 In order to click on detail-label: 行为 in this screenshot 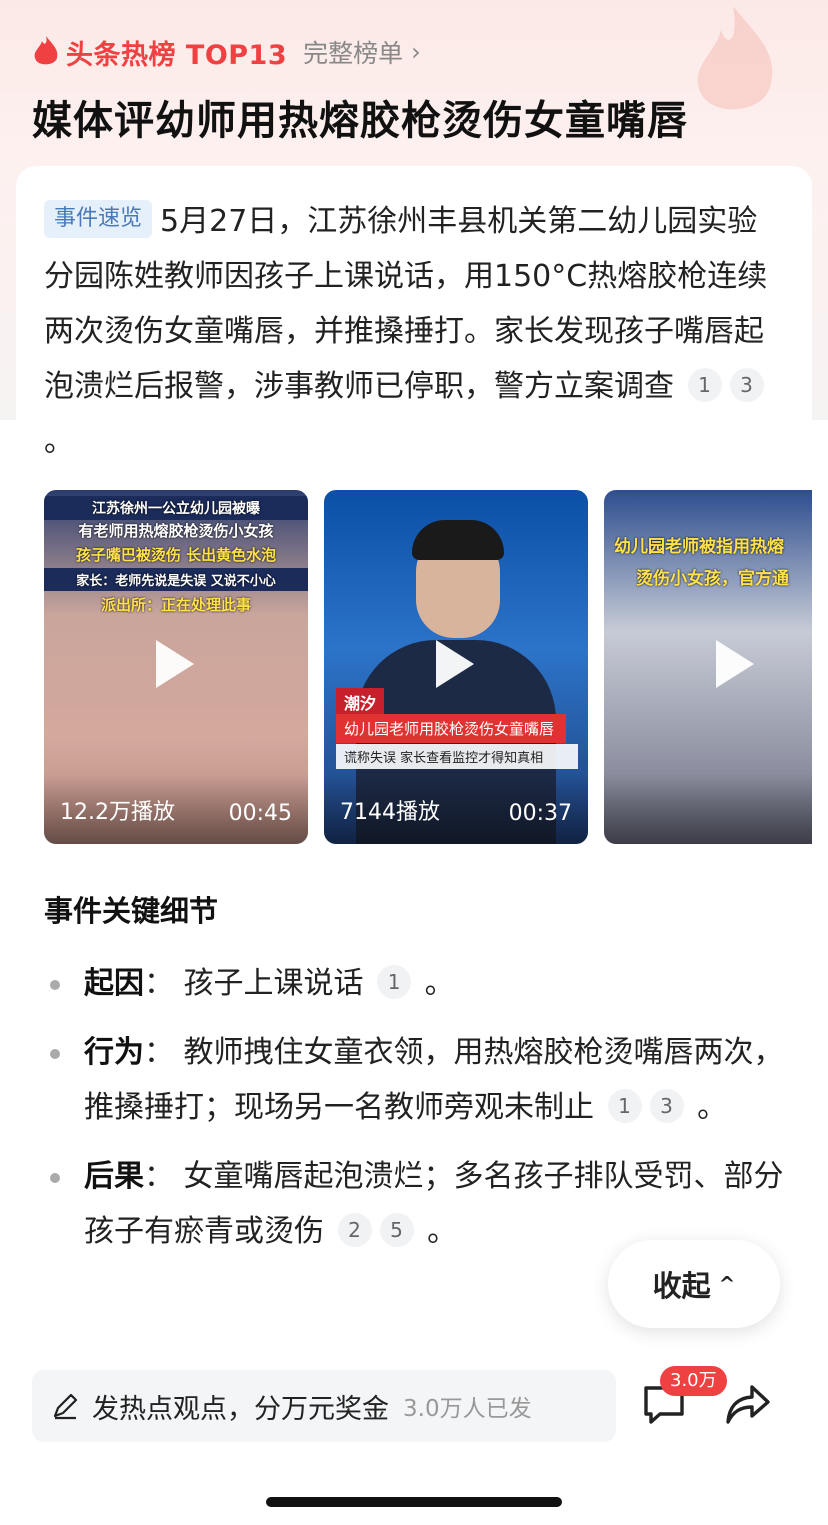, I will do `click(114, 1052)`.